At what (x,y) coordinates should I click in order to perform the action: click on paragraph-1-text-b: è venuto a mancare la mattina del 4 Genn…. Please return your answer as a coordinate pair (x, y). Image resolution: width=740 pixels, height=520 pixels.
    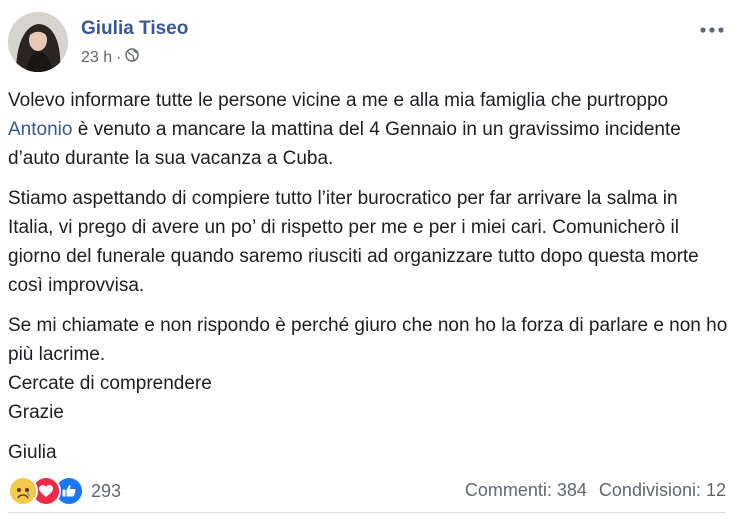
    Looking at the image, I should click on (344, 144).